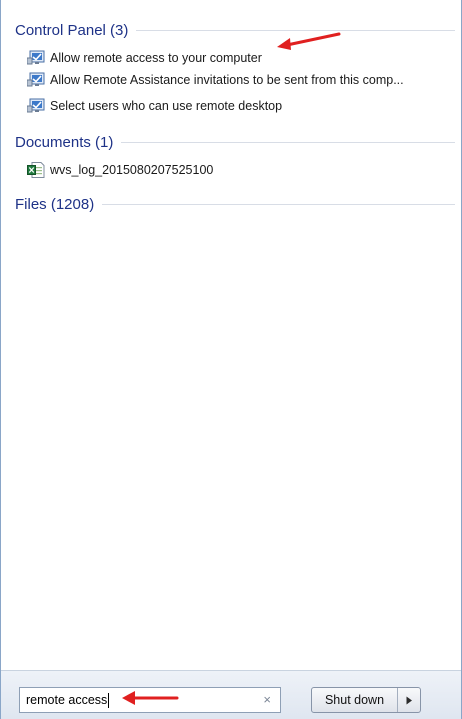  I want to click on result-item-select-remote-users: Select users who can use remote desktop, so click(243, 106).